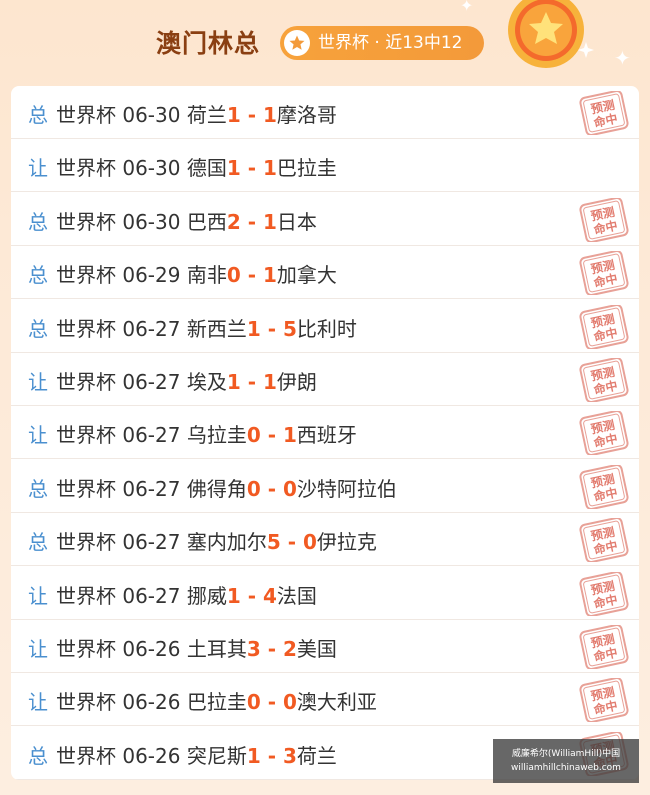  What do you see at coordinates (216, 328) in the screenshot?
I see `home-team: 新西兰` at bounding box center [216, 328].